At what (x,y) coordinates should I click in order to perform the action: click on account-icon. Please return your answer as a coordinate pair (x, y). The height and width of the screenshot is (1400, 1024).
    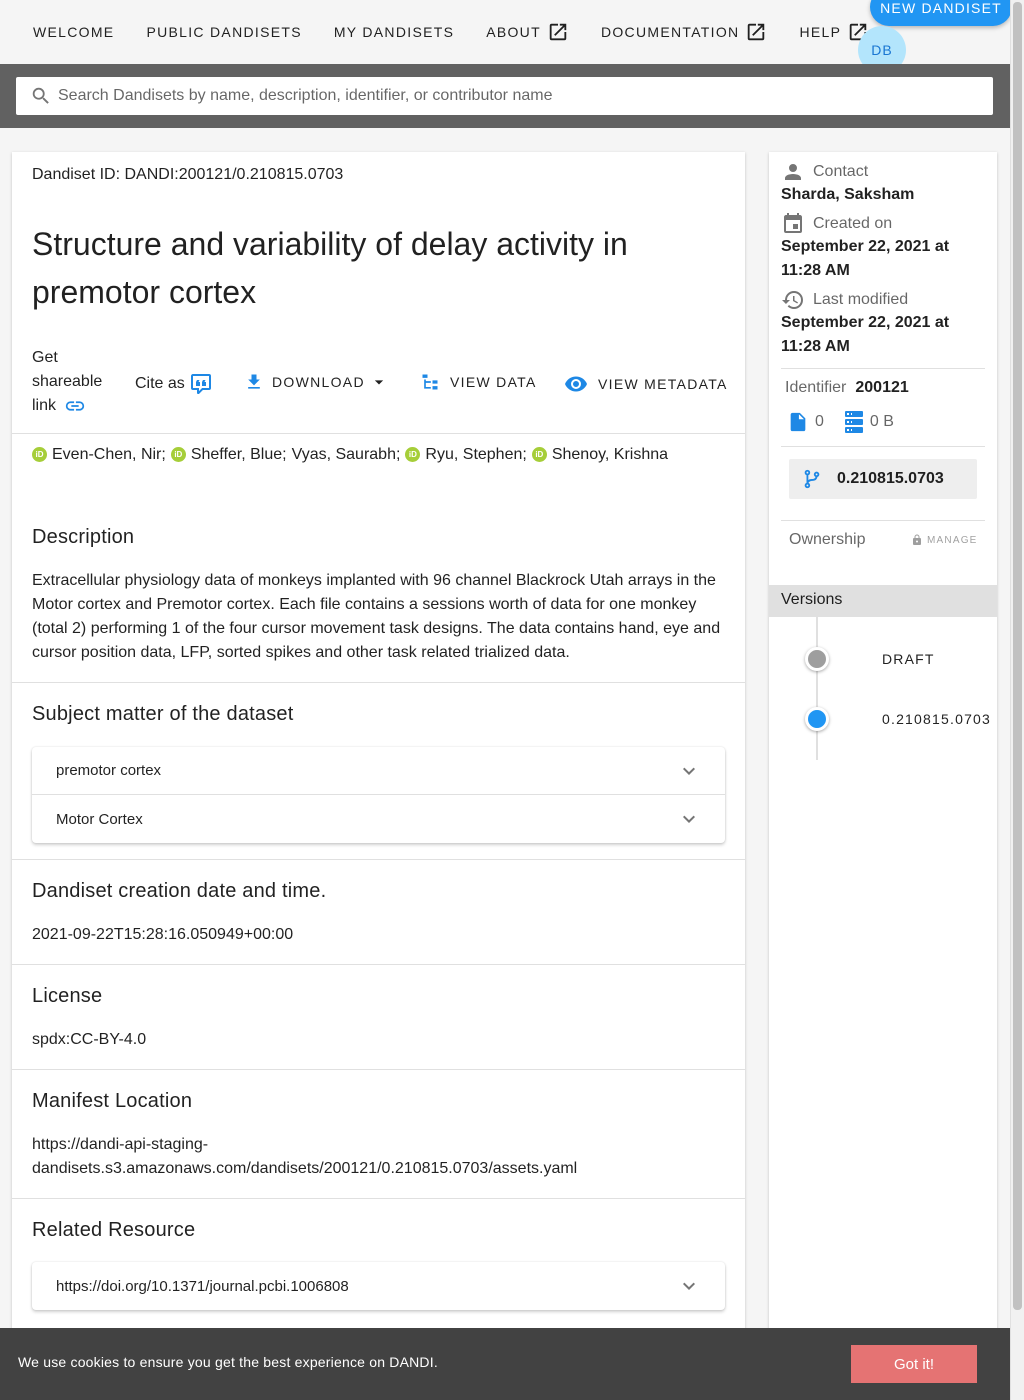
    Looking at the image, I should click on (793, 172).